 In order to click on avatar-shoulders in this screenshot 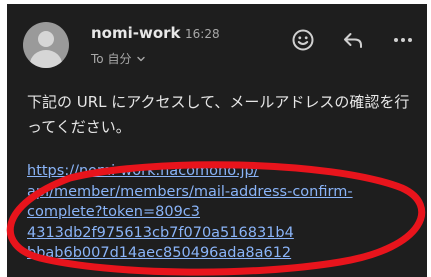, I will do `click(46, 59)`.